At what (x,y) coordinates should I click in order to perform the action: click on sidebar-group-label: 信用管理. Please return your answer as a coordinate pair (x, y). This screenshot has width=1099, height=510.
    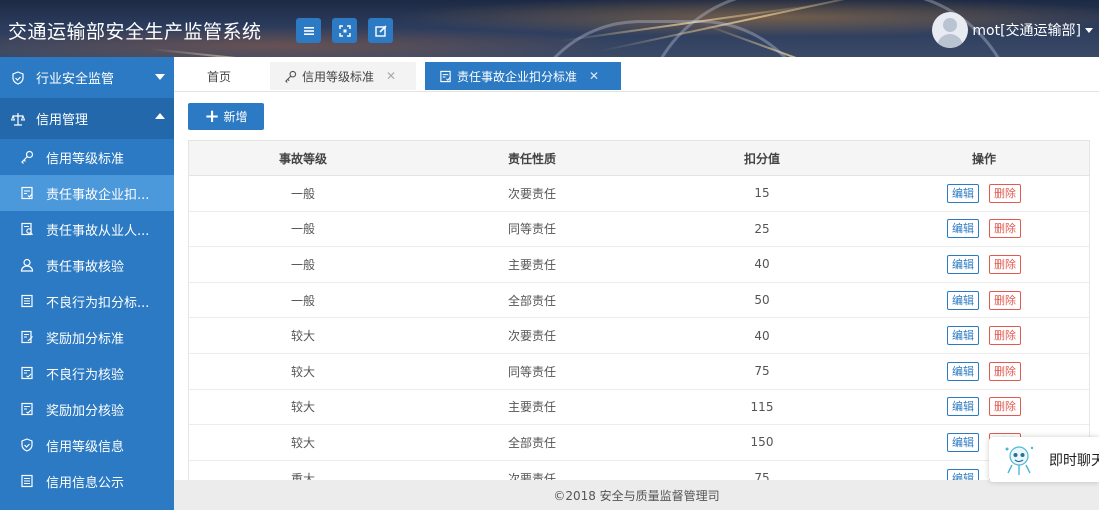
    Looking at the image, I should click on (62, 120).